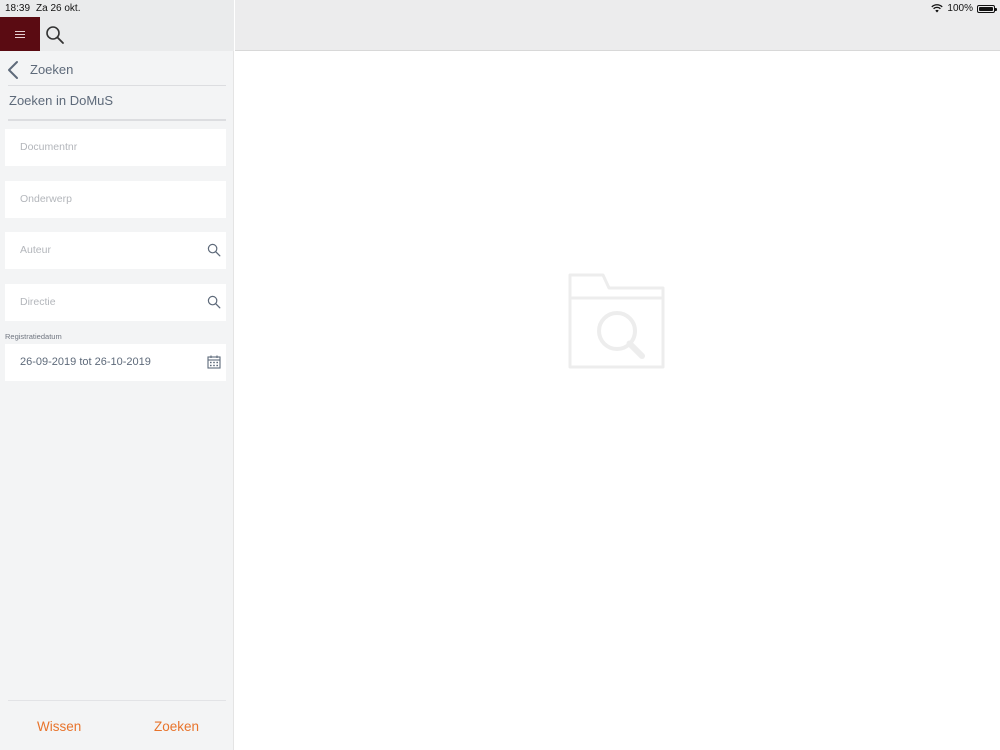 The height and width of the screenshot is (750, 1000). Describe the element at coordinates (49, 147) in the screenshot. I see `field-placeholder: Documentnr` at that location.